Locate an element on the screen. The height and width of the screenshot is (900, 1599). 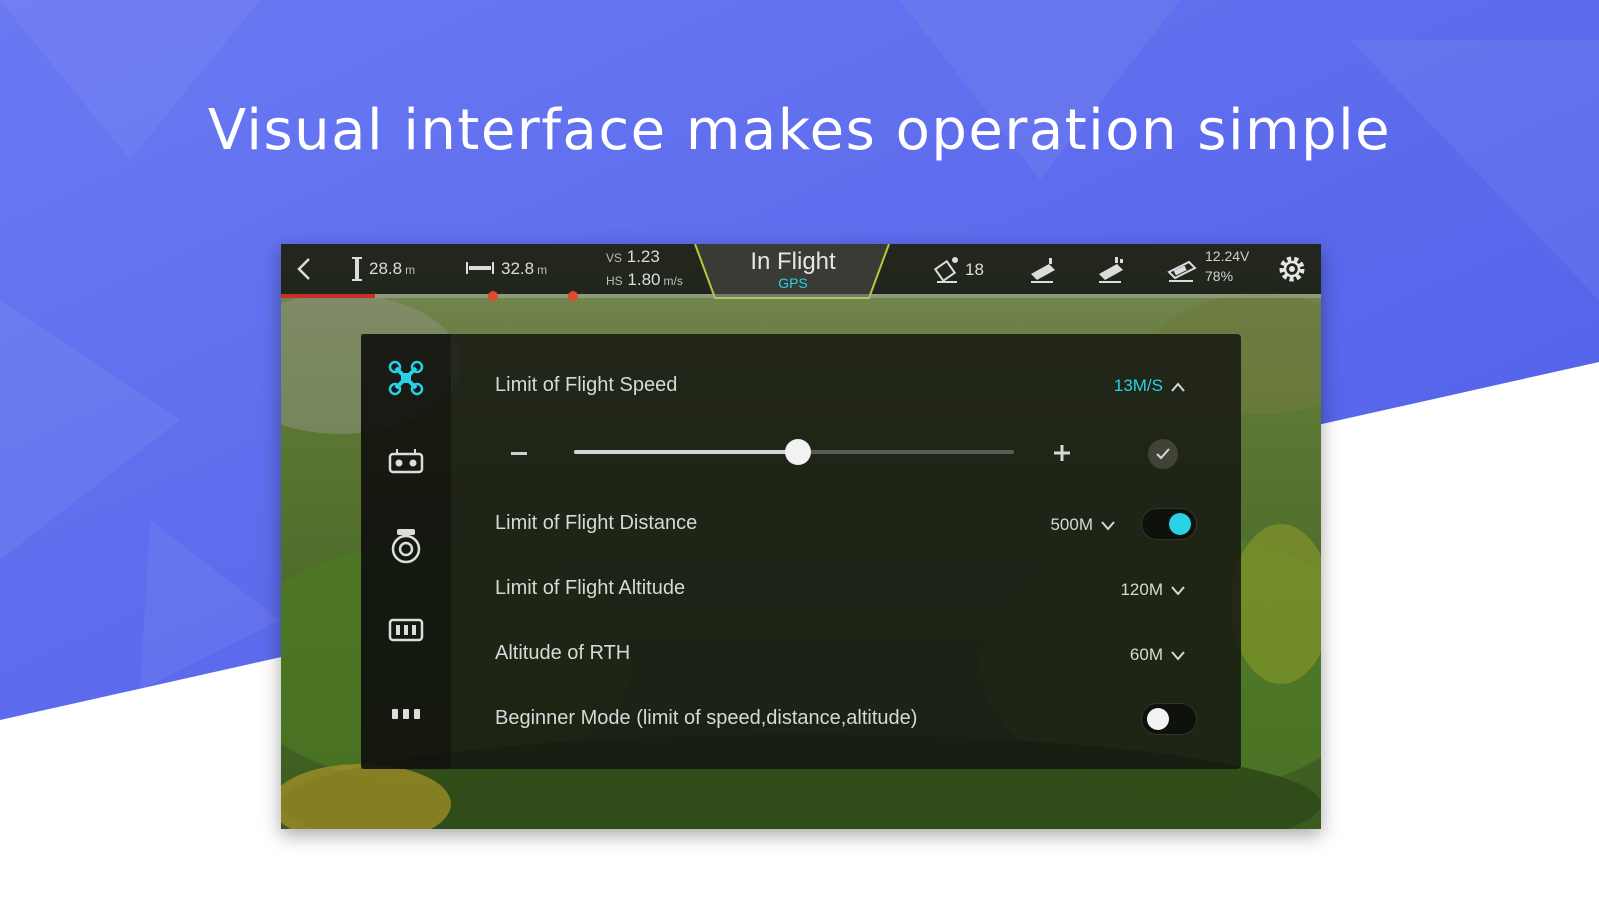
satellite-icon is located at coordinates (945, 270).